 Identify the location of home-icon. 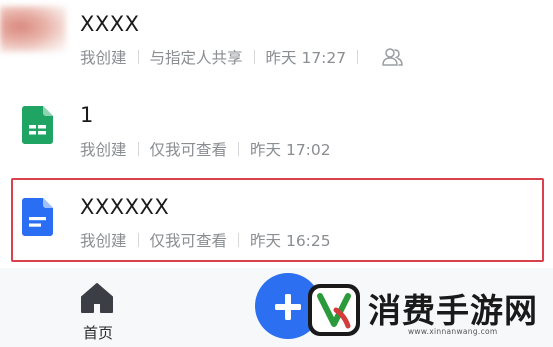
(97, 298).